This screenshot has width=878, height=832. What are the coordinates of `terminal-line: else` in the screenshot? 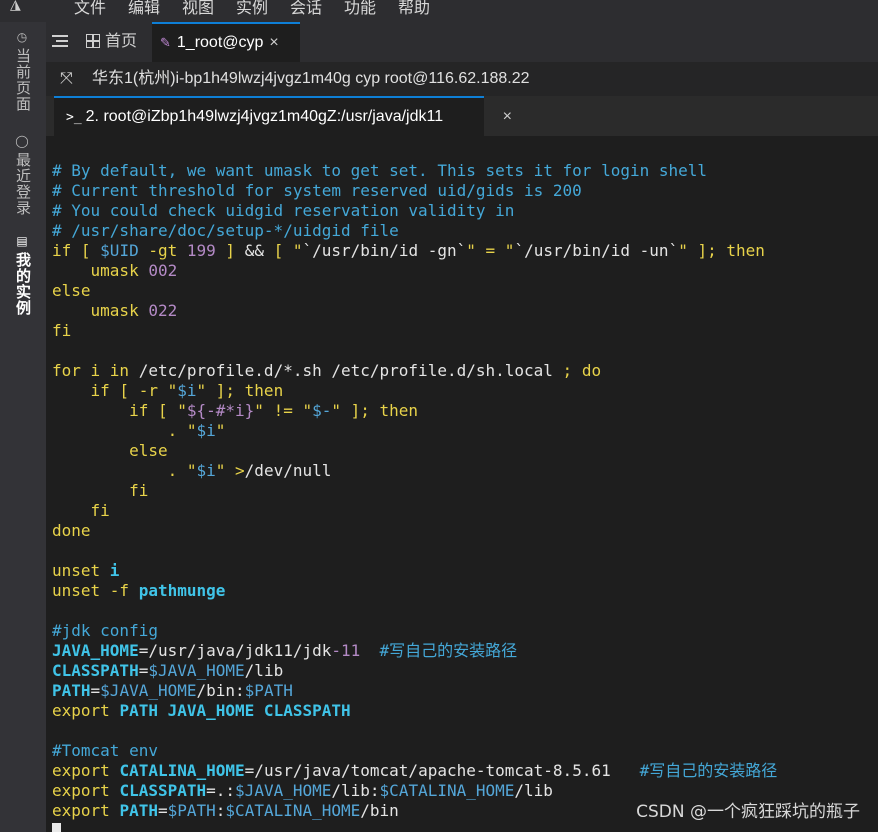 It's located at (414, 291).